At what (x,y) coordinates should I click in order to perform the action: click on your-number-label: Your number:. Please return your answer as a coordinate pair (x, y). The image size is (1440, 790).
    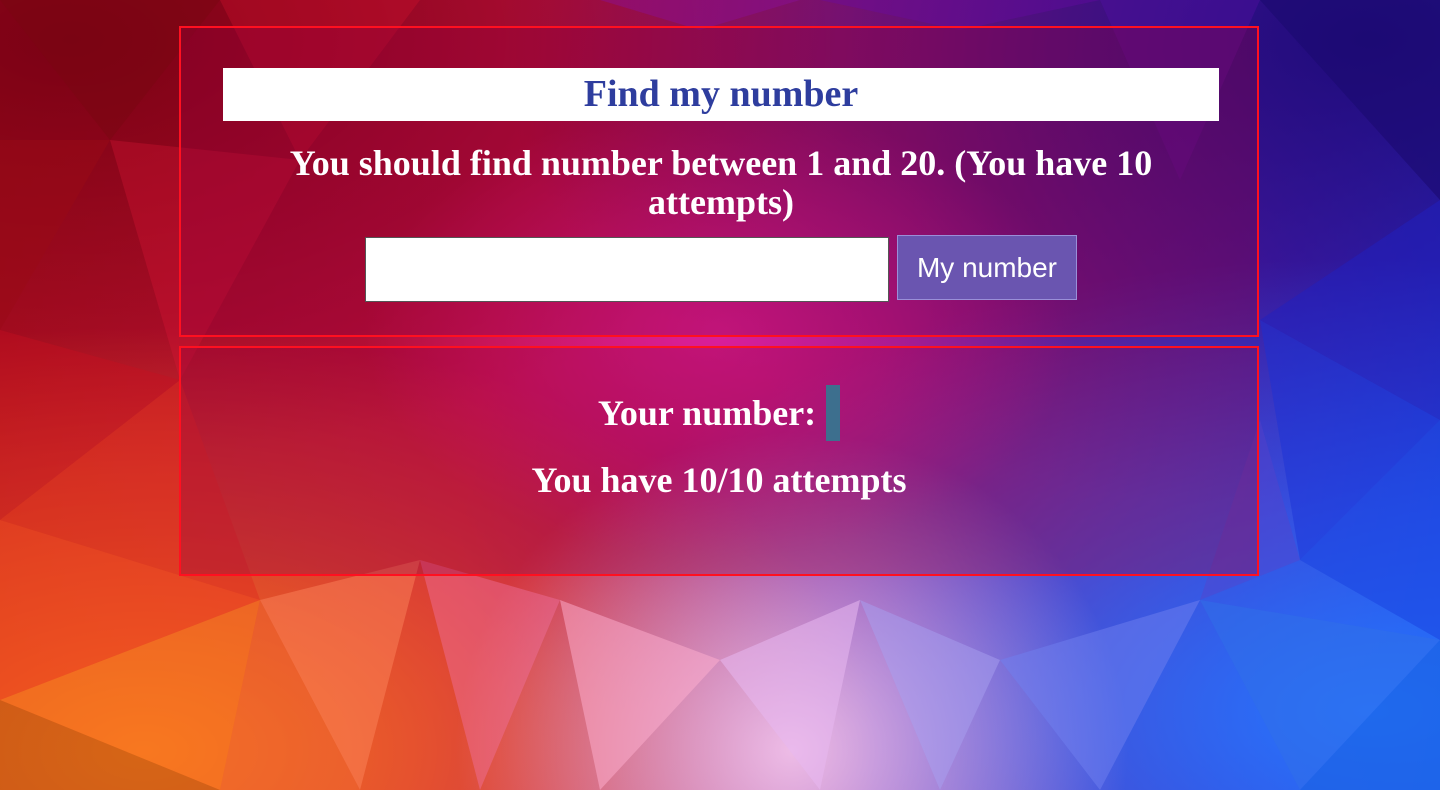
    Looking at the image, I should click on (707, 413).